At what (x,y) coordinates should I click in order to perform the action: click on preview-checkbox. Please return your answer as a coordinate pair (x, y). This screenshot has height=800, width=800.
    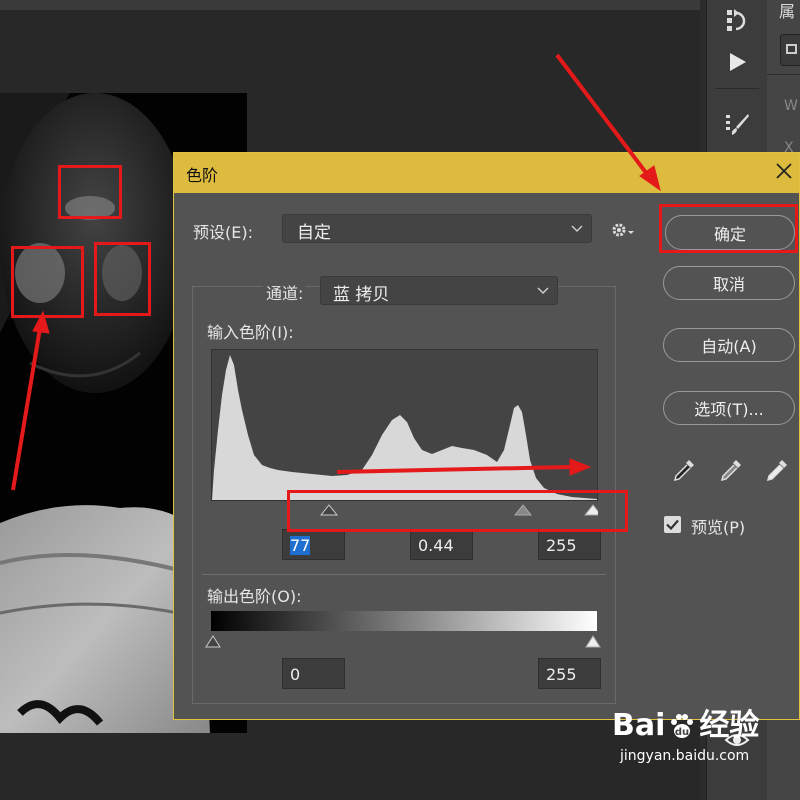
    Looking at the image, I should click on (672, 524).